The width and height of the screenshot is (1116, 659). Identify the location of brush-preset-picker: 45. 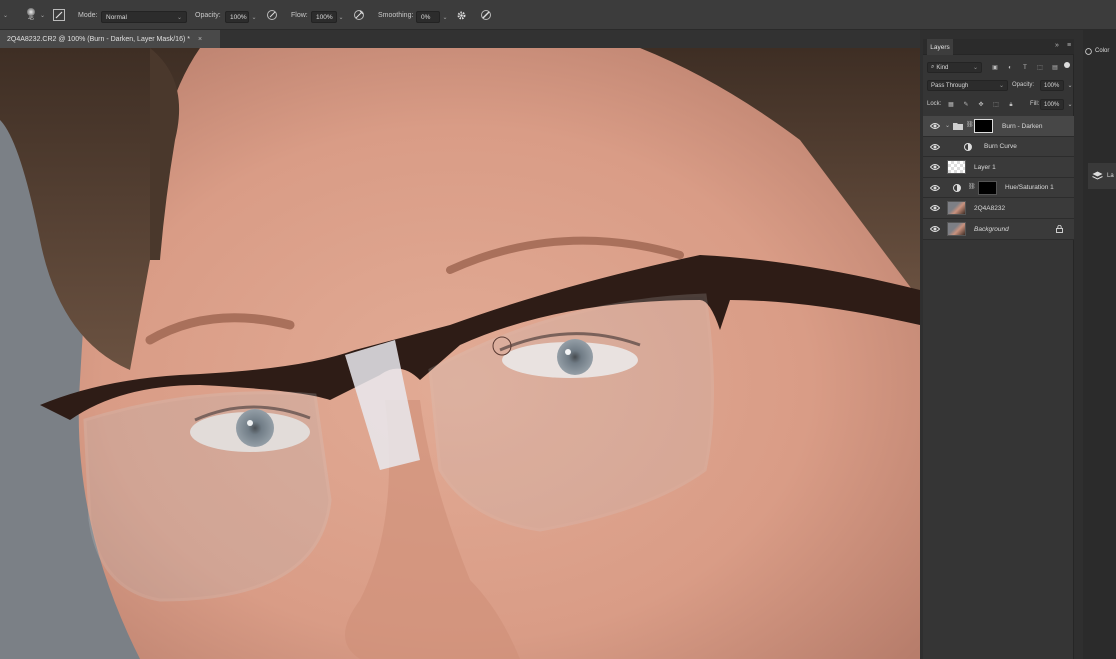
(31, 15).